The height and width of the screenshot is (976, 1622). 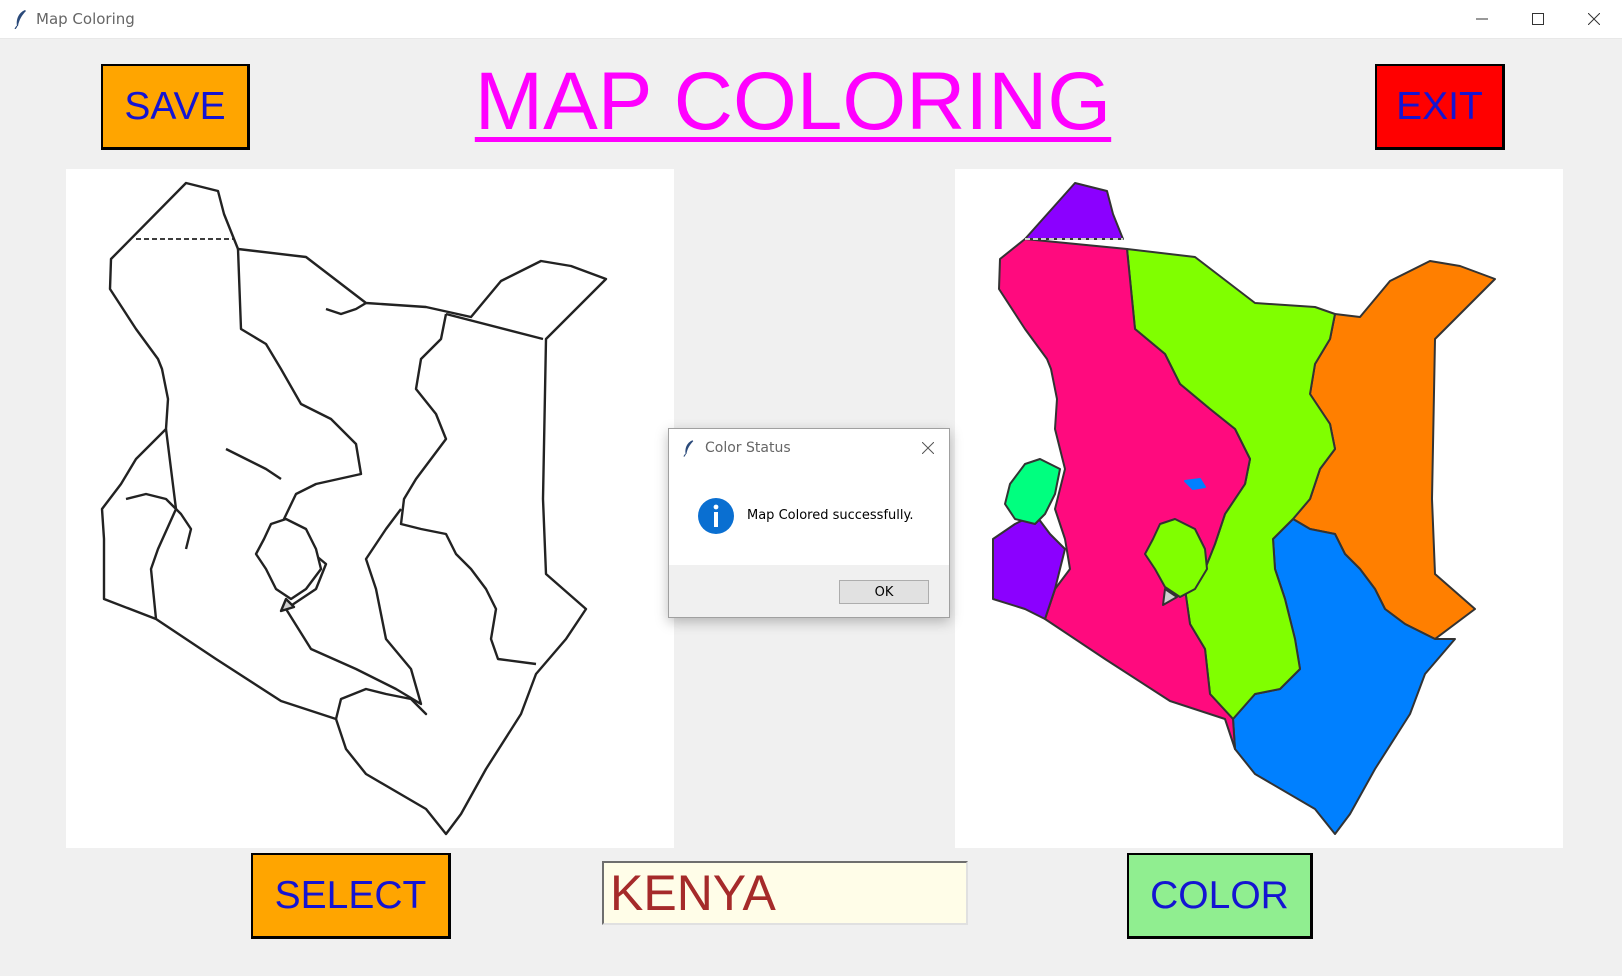 I want to click on minimize-button, so click(x=1482, y=19).